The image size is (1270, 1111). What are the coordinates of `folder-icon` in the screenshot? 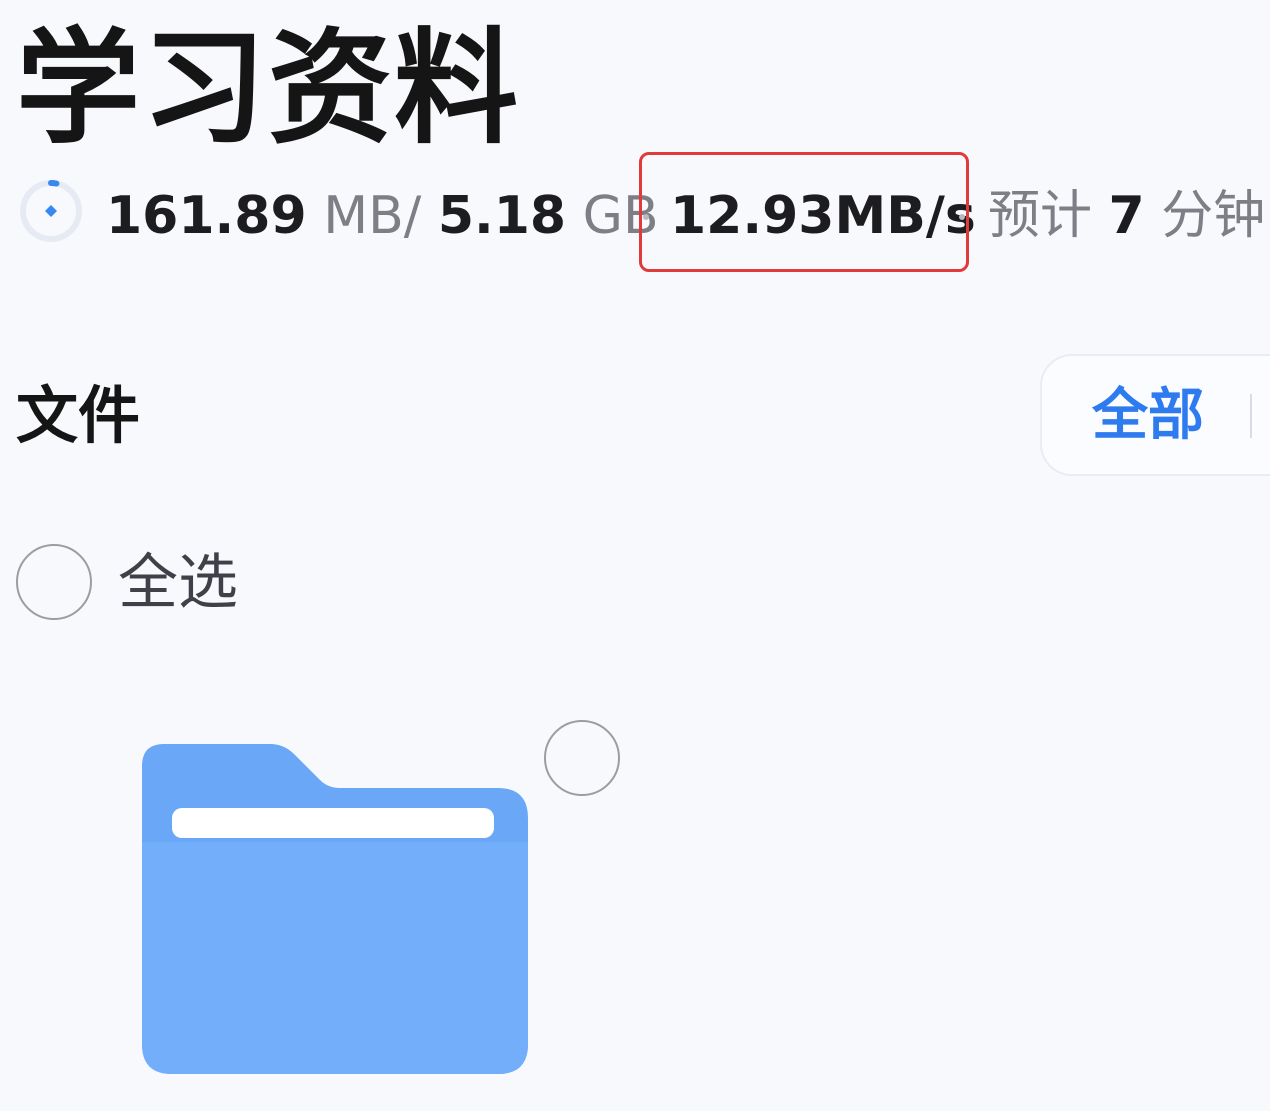 It's located at (335, 909).